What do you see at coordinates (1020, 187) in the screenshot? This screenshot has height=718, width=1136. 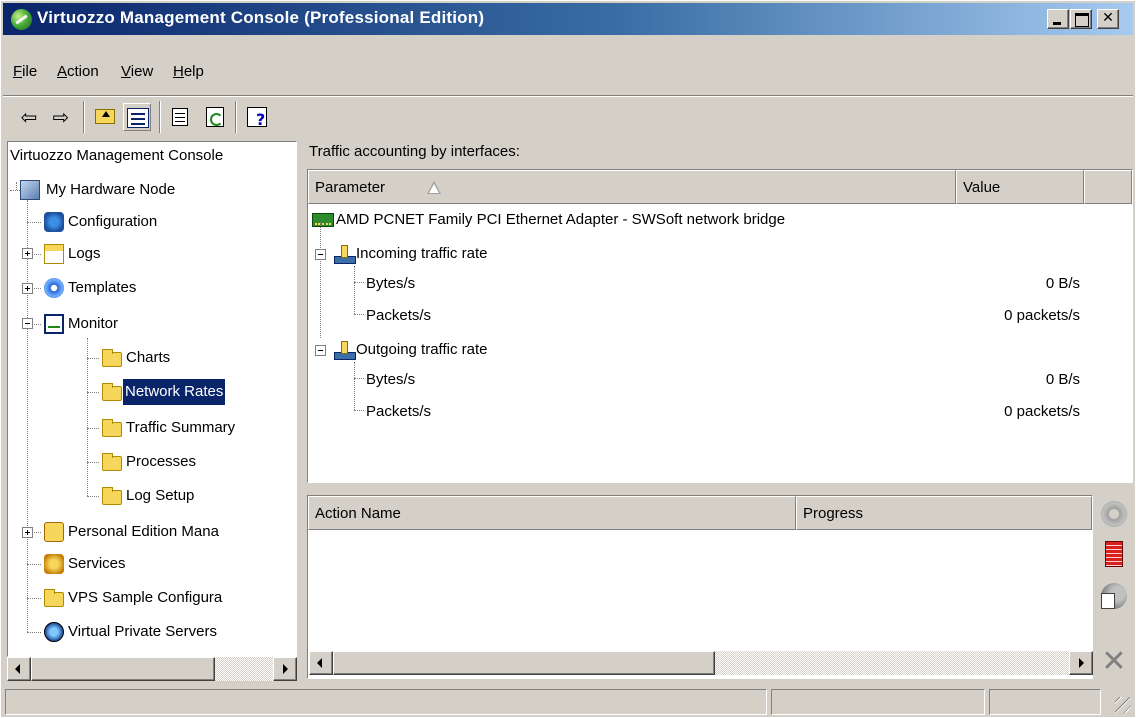 I see `column-header-value: Value` at bounding box center [1020, 187].